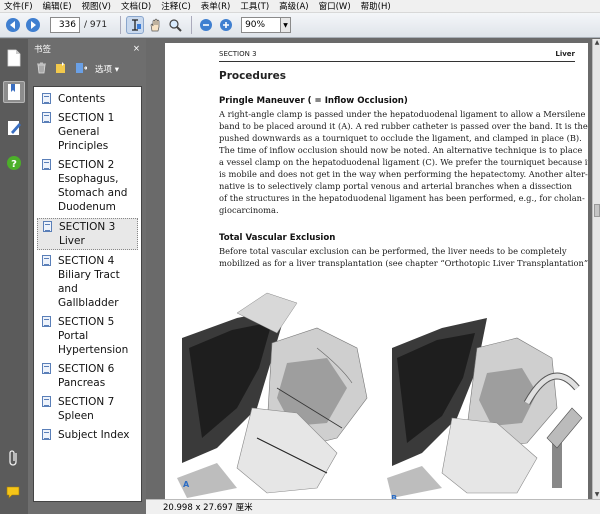 This screenshot has width=600, height=514. I want to click on toolbar: 336 / 971 90% ▼, so click(300, 25).